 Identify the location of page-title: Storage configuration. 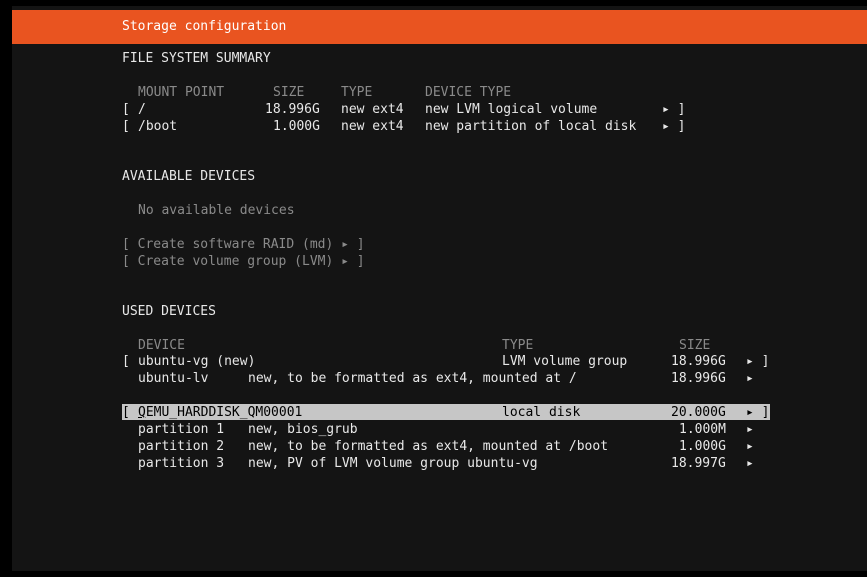
(204, 26).